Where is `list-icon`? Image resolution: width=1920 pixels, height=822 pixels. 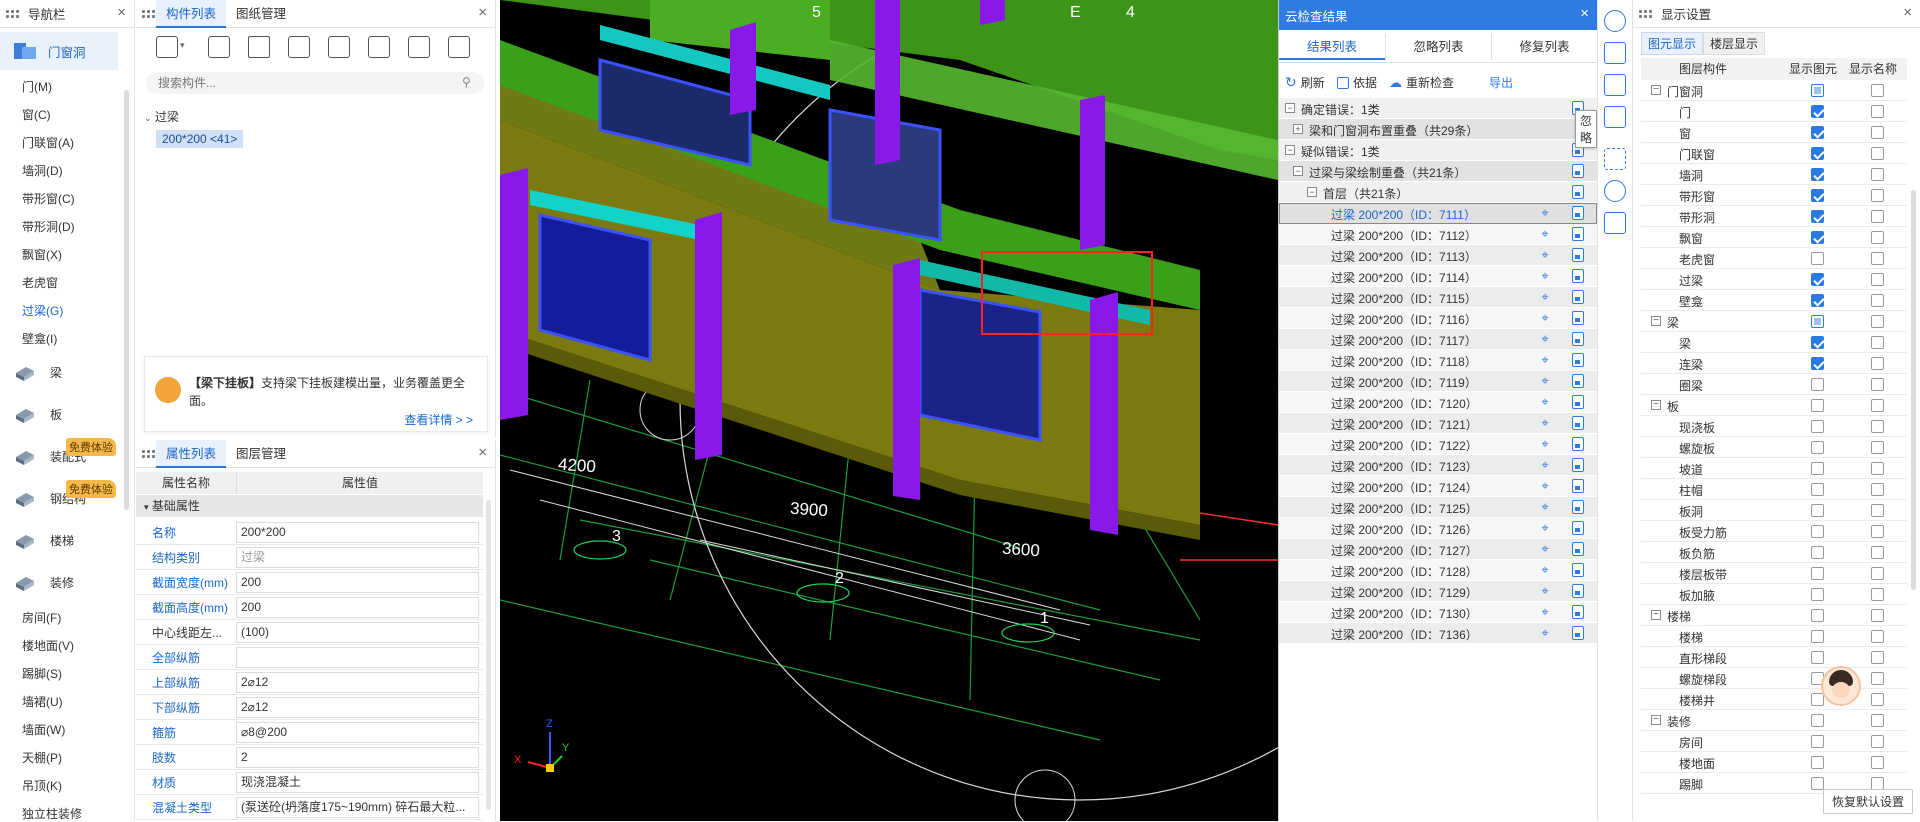
list-icon is located at coordinates (419, 47).